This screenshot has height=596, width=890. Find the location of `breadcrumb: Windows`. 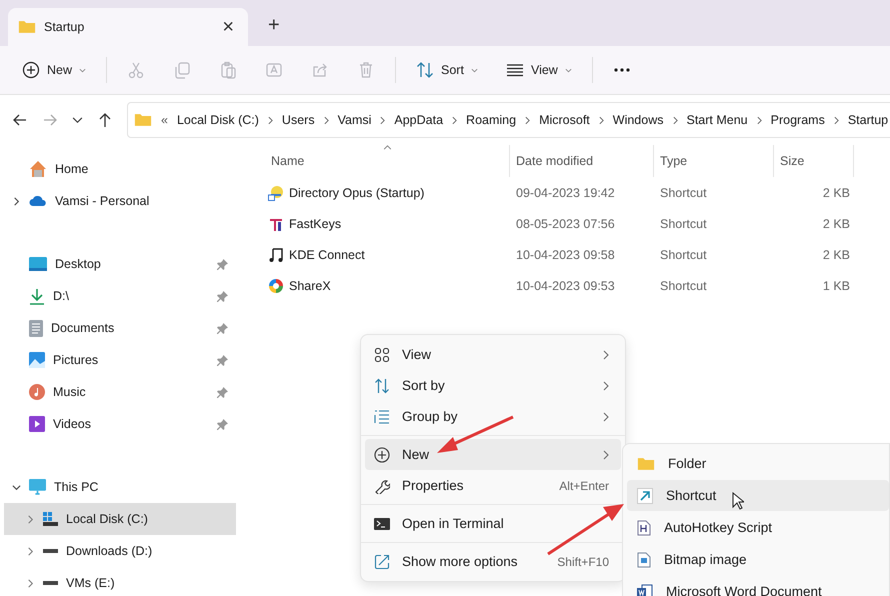

breadcrumb: Windows is located at coordinates (638, 120).